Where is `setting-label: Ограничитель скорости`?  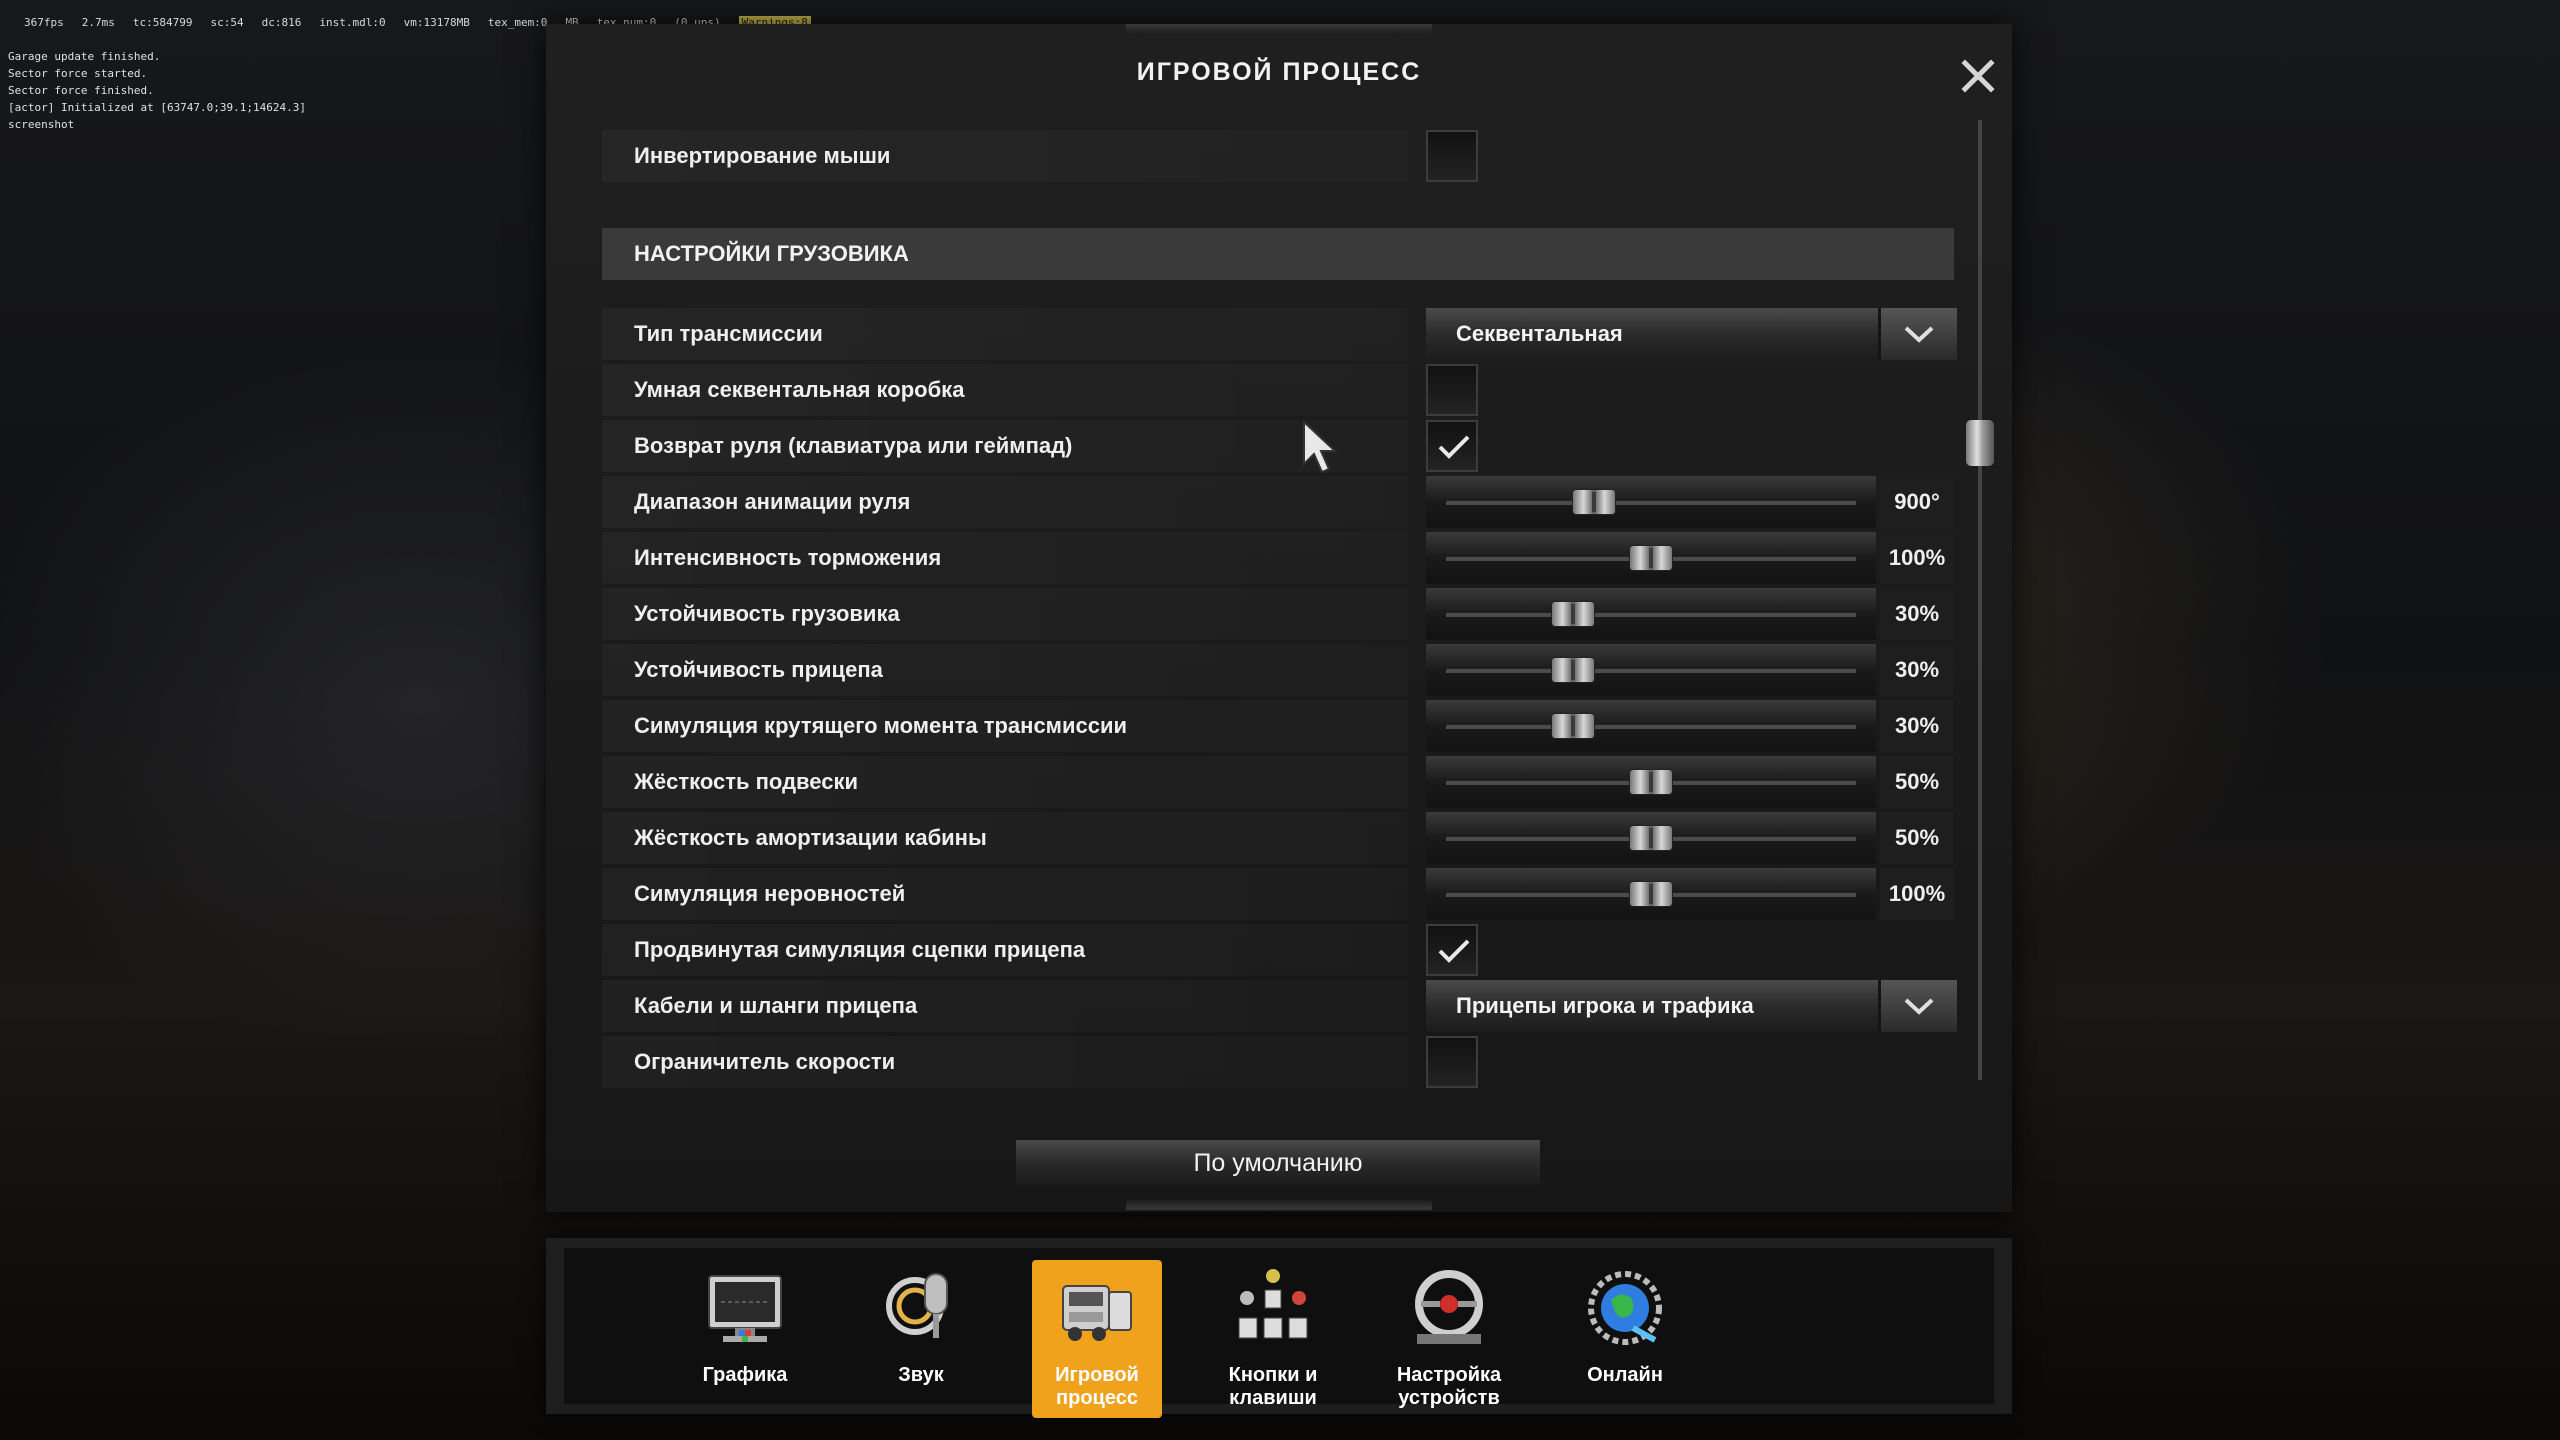 setting-label: Ограничитель скорости is located at coordinates (1005, 1062).